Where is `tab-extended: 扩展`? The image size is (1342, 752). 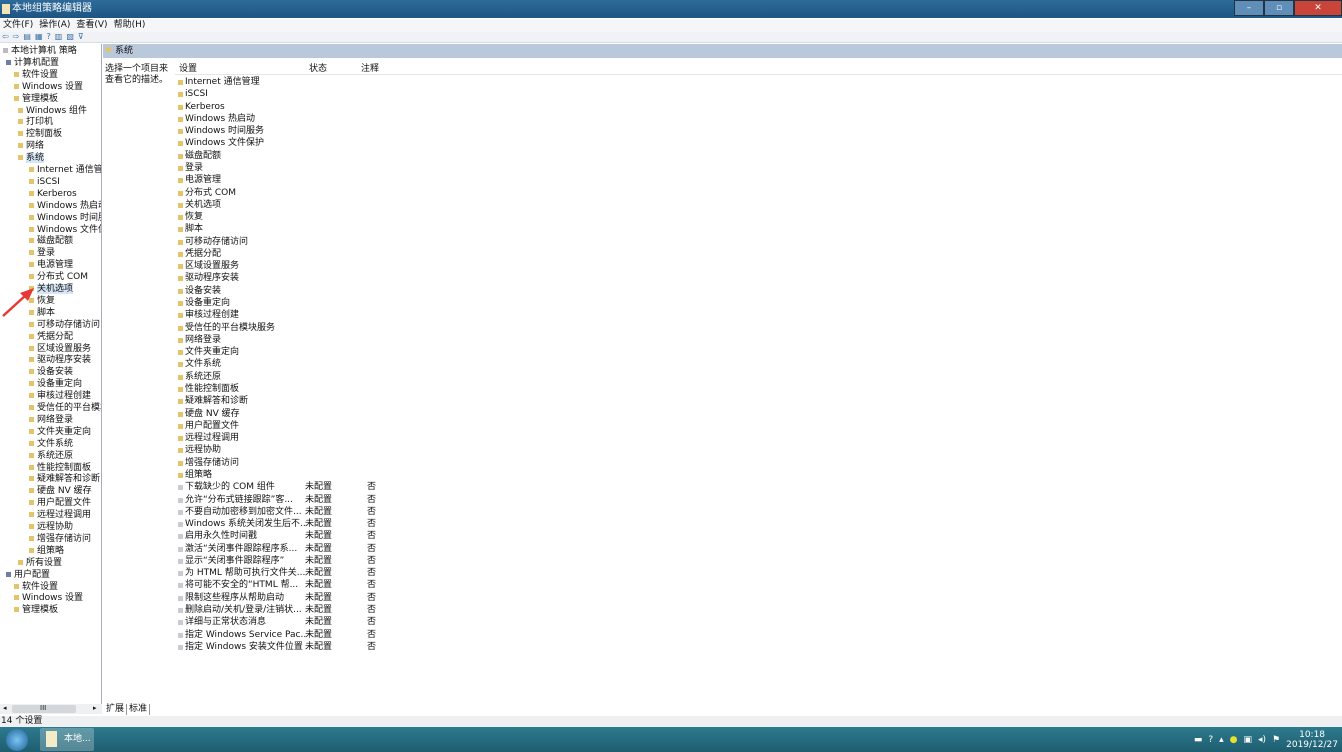
tab-extended: 扩展 is located at coordinates (116, 709).